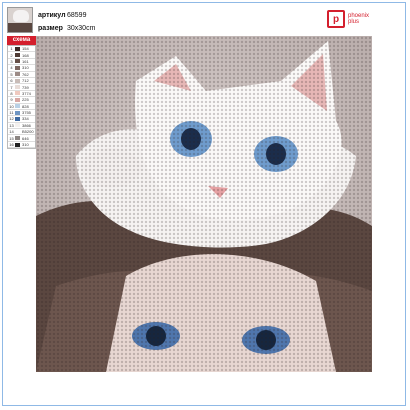 This screenshot has width=410, height=410. Describe the element at coordinates (11, 93) in the screenshot. I see `legend-number: 8` at that location.